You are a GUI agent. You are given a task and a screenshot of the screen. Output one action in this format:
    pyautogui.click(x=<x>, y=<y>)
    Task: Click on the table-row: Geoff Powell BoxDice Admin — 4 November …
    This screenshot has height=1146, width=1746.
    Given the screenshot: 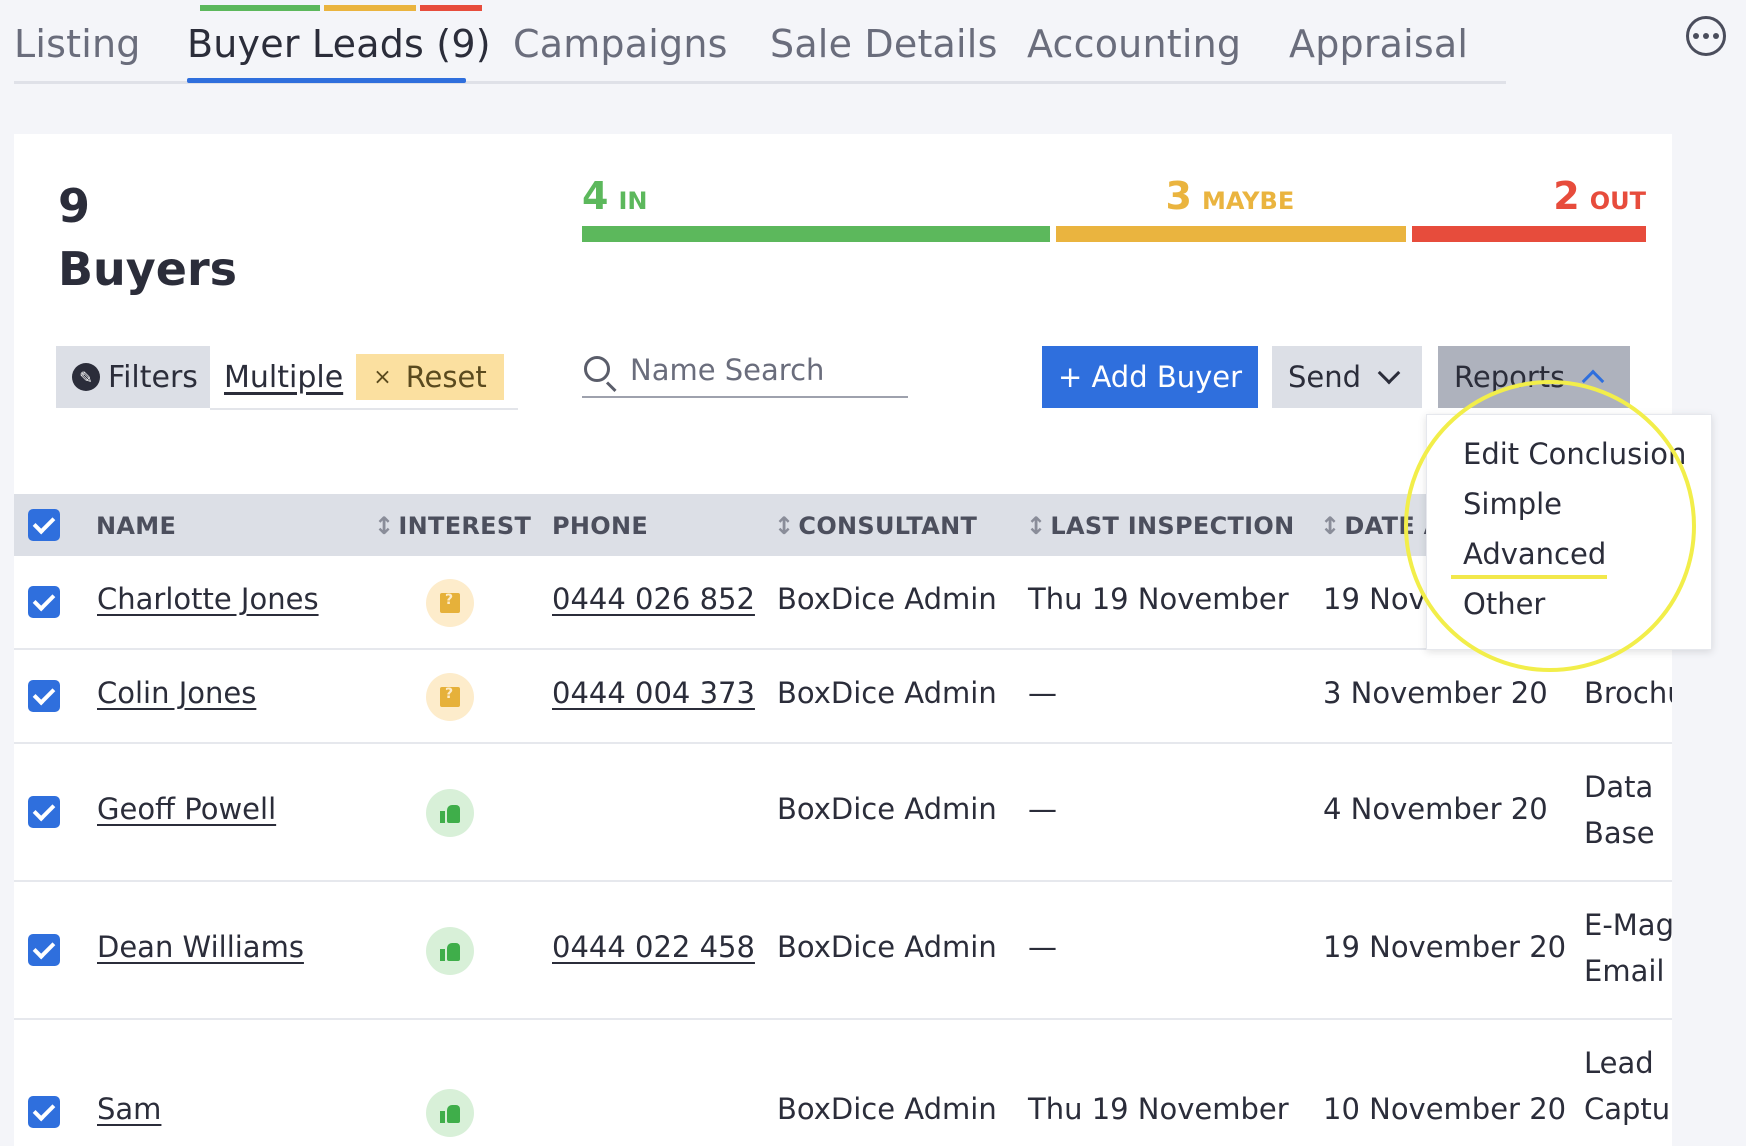 What is the action you would take?
    pyautogui.click(x=843, y=813)
    